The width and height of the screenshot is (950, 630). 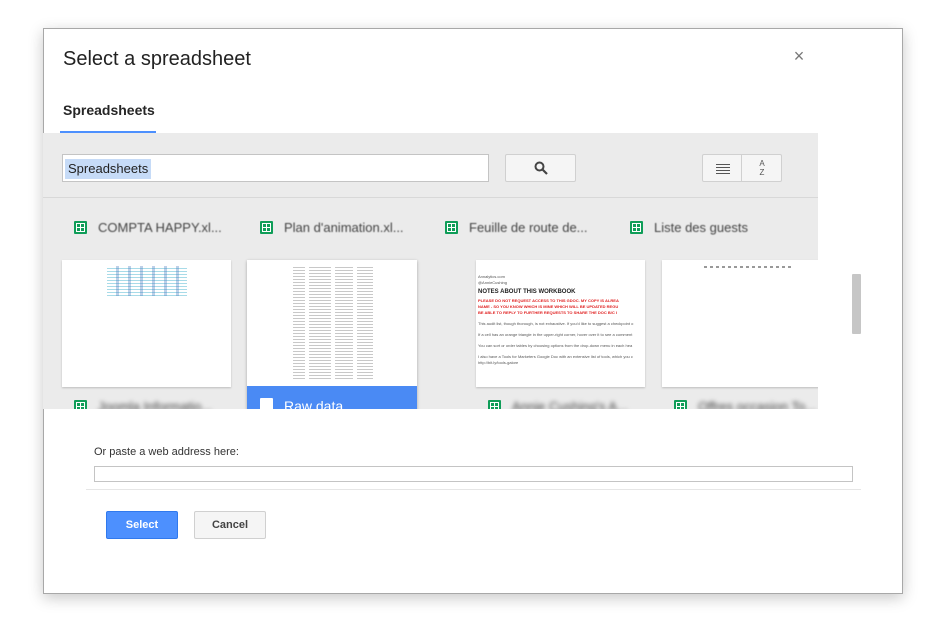 I want to click on close-icon: ×, so click(x=799, y=56).